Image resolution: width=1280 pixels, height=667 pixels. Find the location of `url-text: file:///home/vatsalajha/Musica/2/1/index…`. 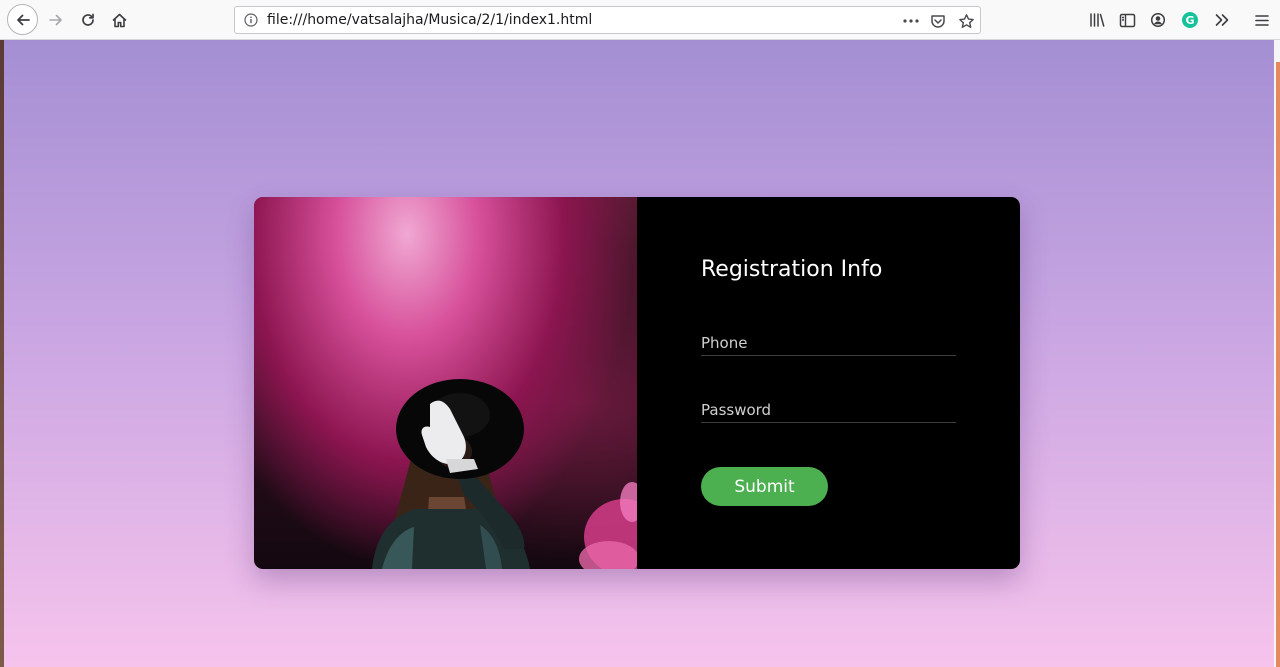

url-text: file:///home/vatsalajha/Musica/2/1/index… is located at coordinates (429, 20).